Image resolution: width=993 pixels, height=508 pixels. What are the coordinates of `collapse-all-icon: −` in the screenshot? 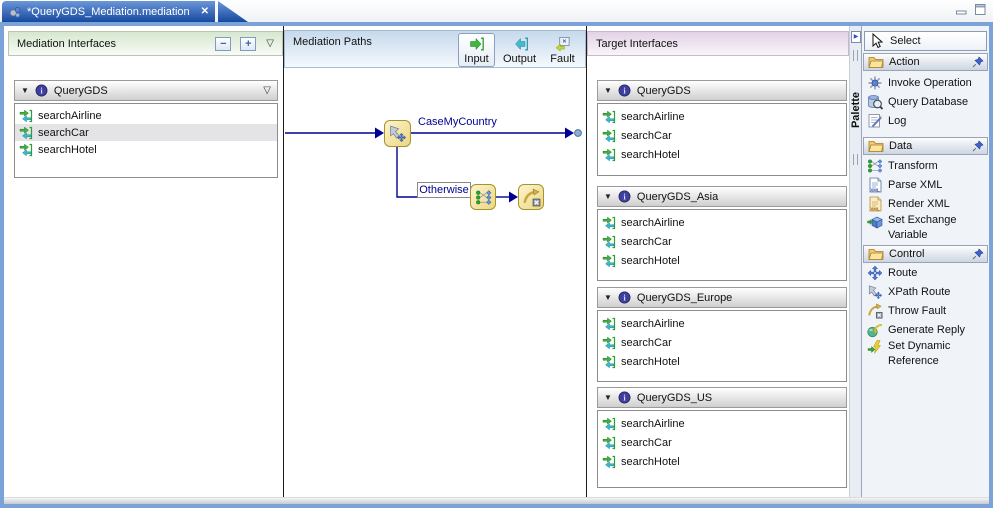 It's located at (223, 43).